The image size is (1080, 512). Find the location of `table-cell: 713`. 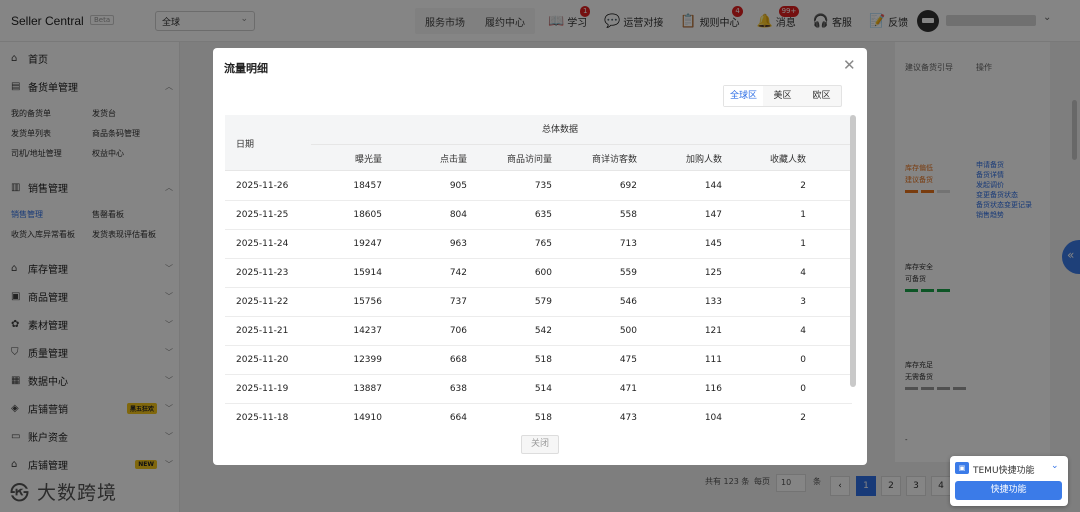

table-cell: 713 is located at coordinates (628, 244).